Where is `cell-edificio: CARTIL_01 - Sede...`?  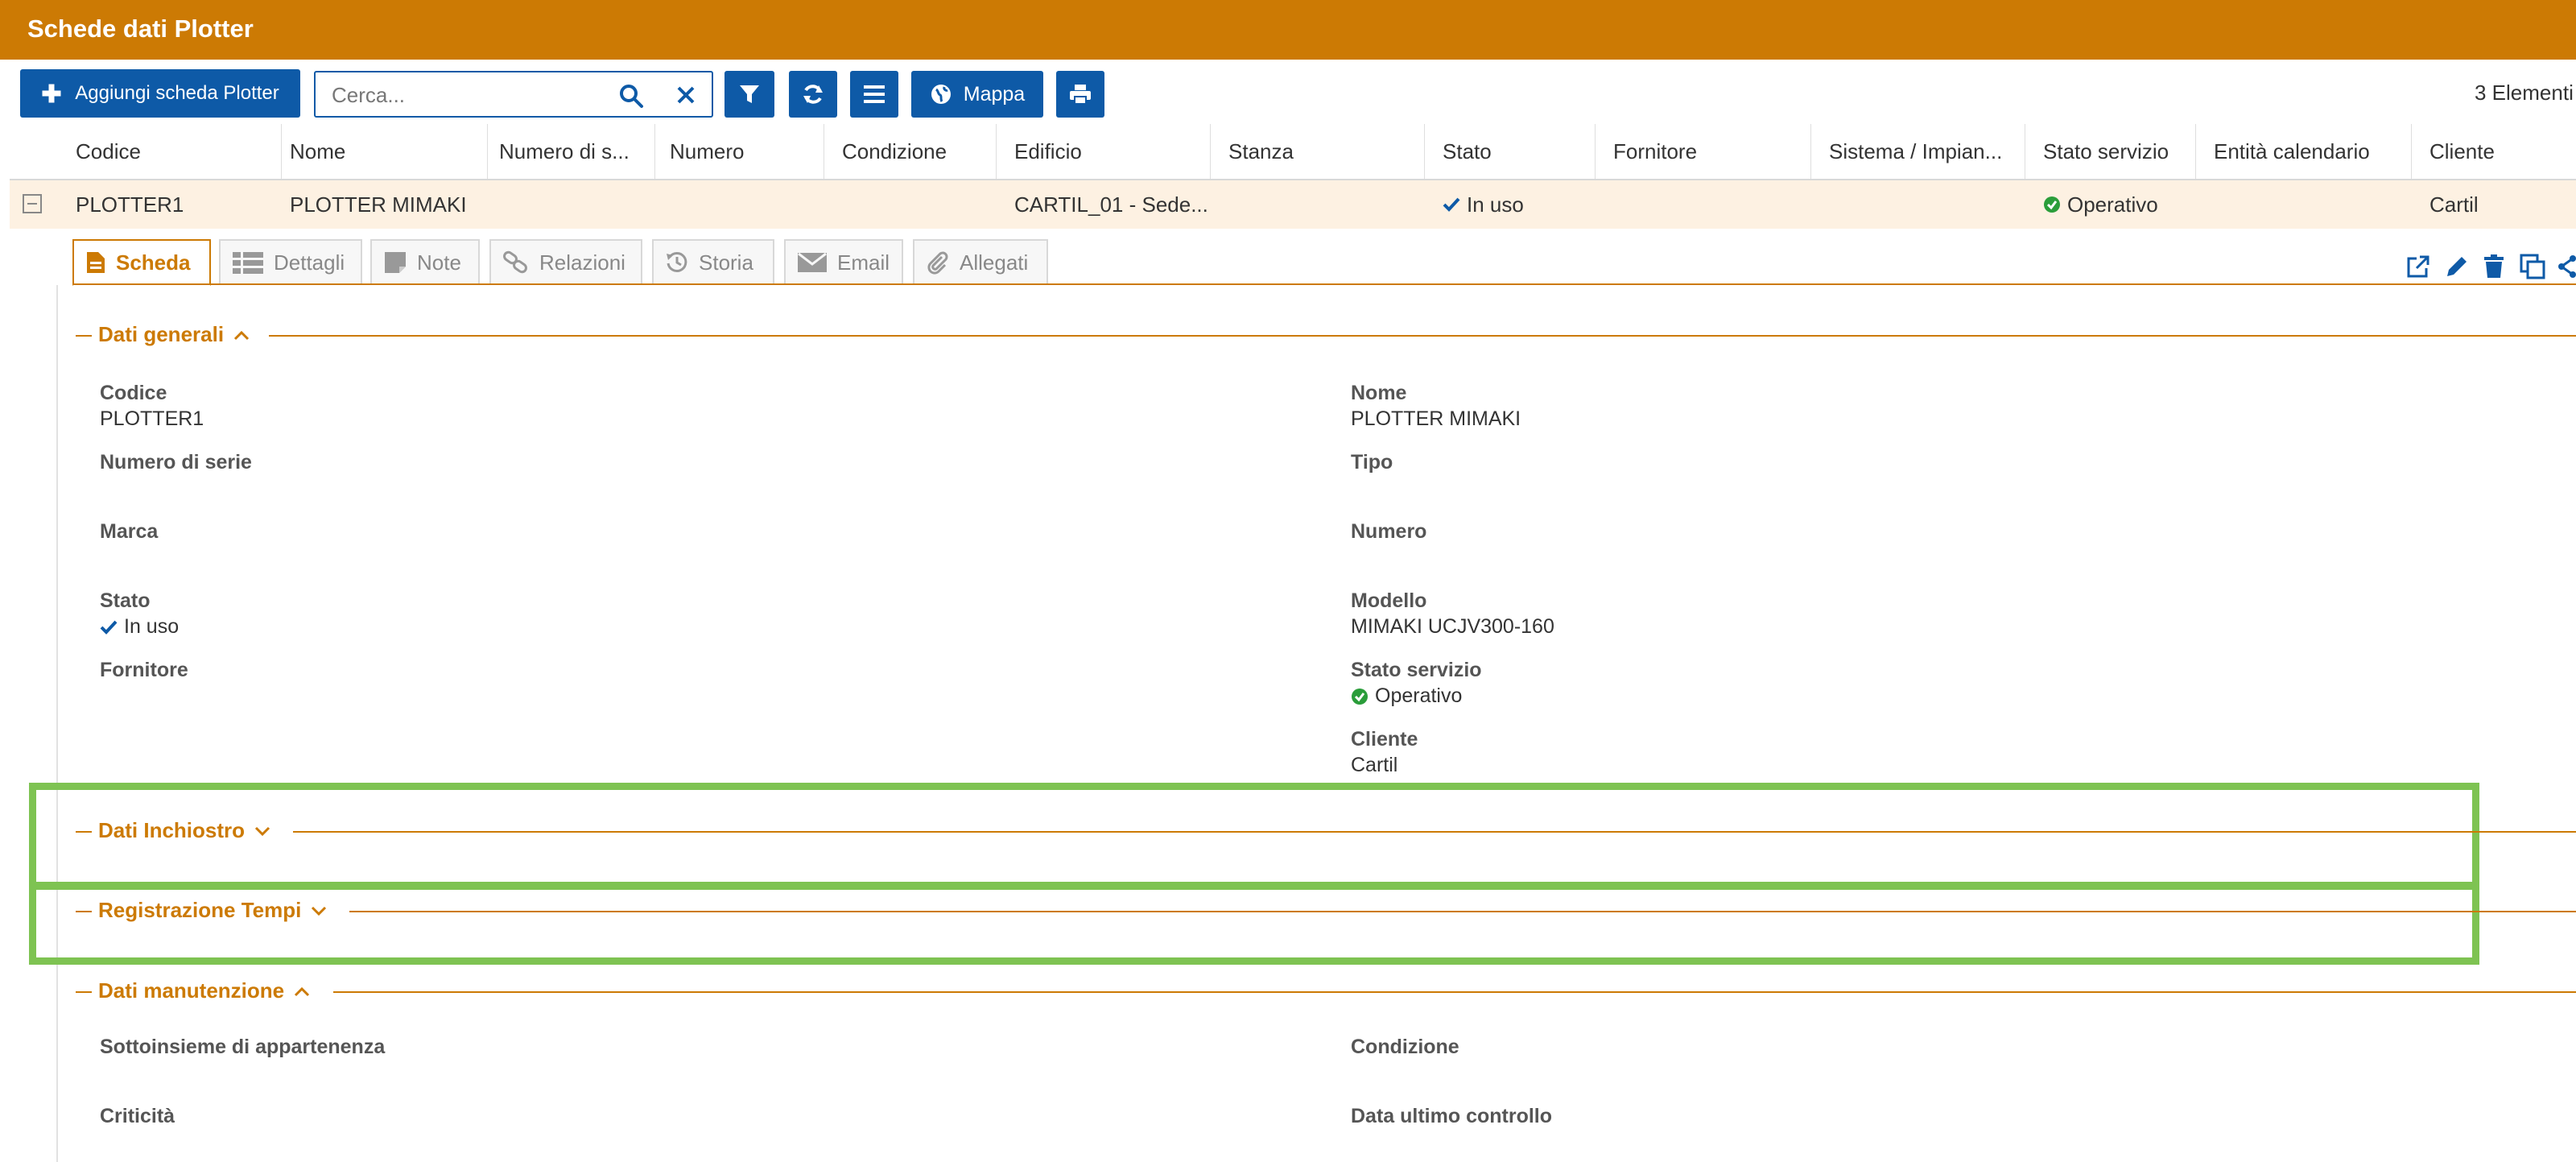 cell-edificio: CARTIL_01 - Sede... is located at coordinates (1111, 204).